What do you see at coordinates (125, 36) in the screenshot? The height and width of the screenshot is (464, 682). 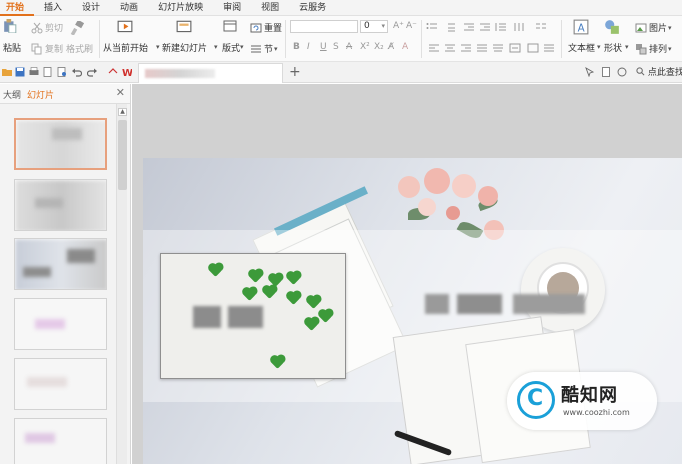 I see `from-current-button: 从当前开始` at bounding box center [125, 36].